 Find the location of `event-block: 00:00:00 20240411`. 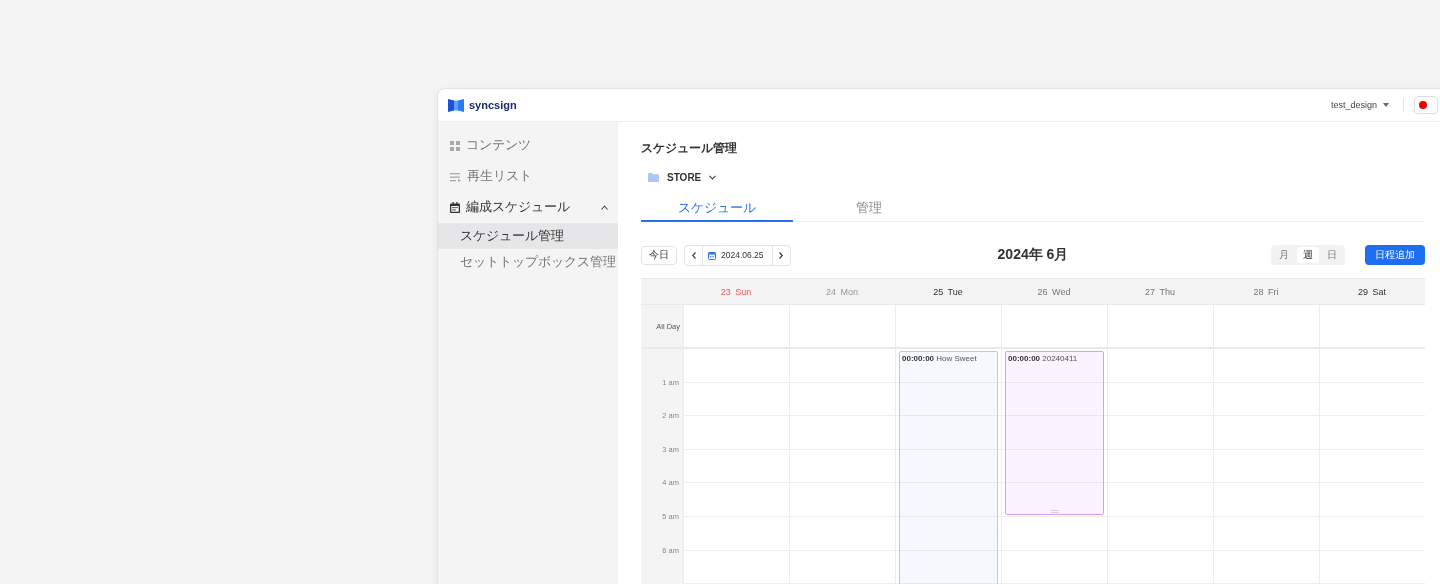

event-block: 00:00:00 20240411 is located at coordinates (1054, 433).